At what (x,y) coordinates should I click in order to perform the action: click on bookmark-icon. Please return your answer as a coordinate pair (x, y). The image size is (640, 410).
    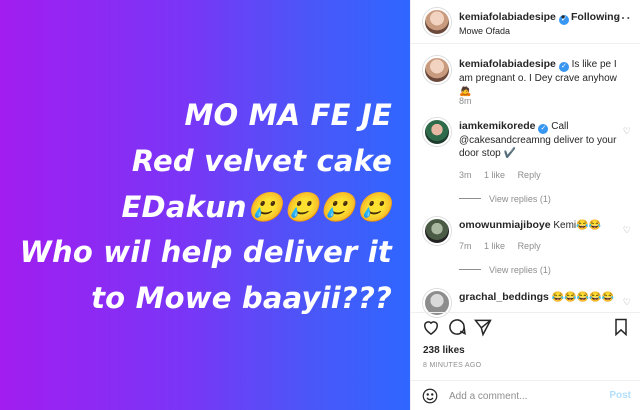
    Looking at the image, I should click on (621, 327).